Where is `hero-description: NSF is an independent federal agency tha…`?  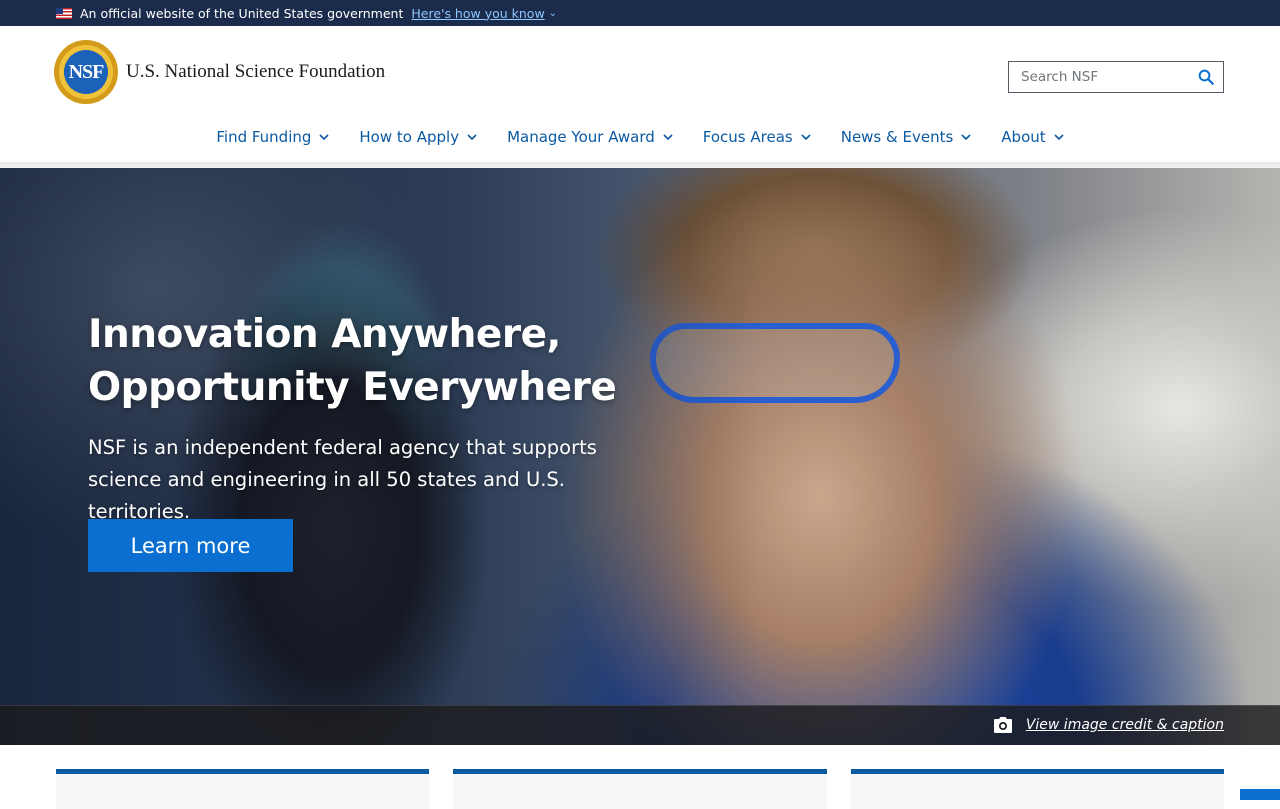 hero-description: NSF is an independent federal agency tha… is located at coordinates (342, 479).